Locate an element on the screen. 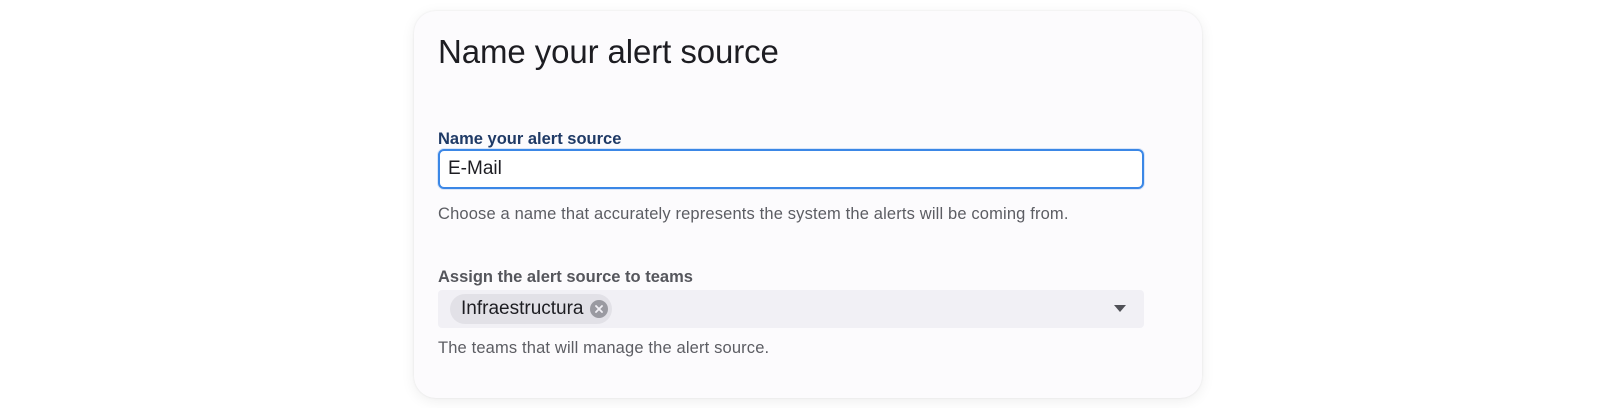 This screenshot has width=1616, height=408. name-field-label: Name your alert source is located at coordinates (530, 139).